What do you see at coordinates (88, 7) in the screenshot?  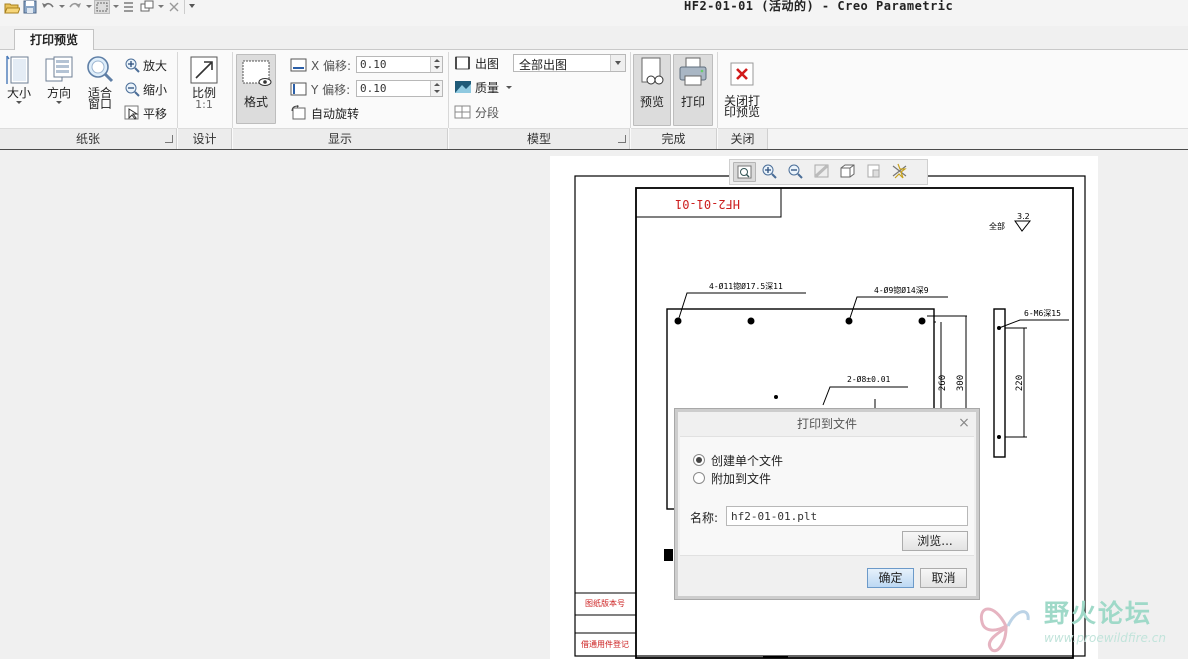 I see `redo-dropdown-icon` at bounding box center [88, 7].